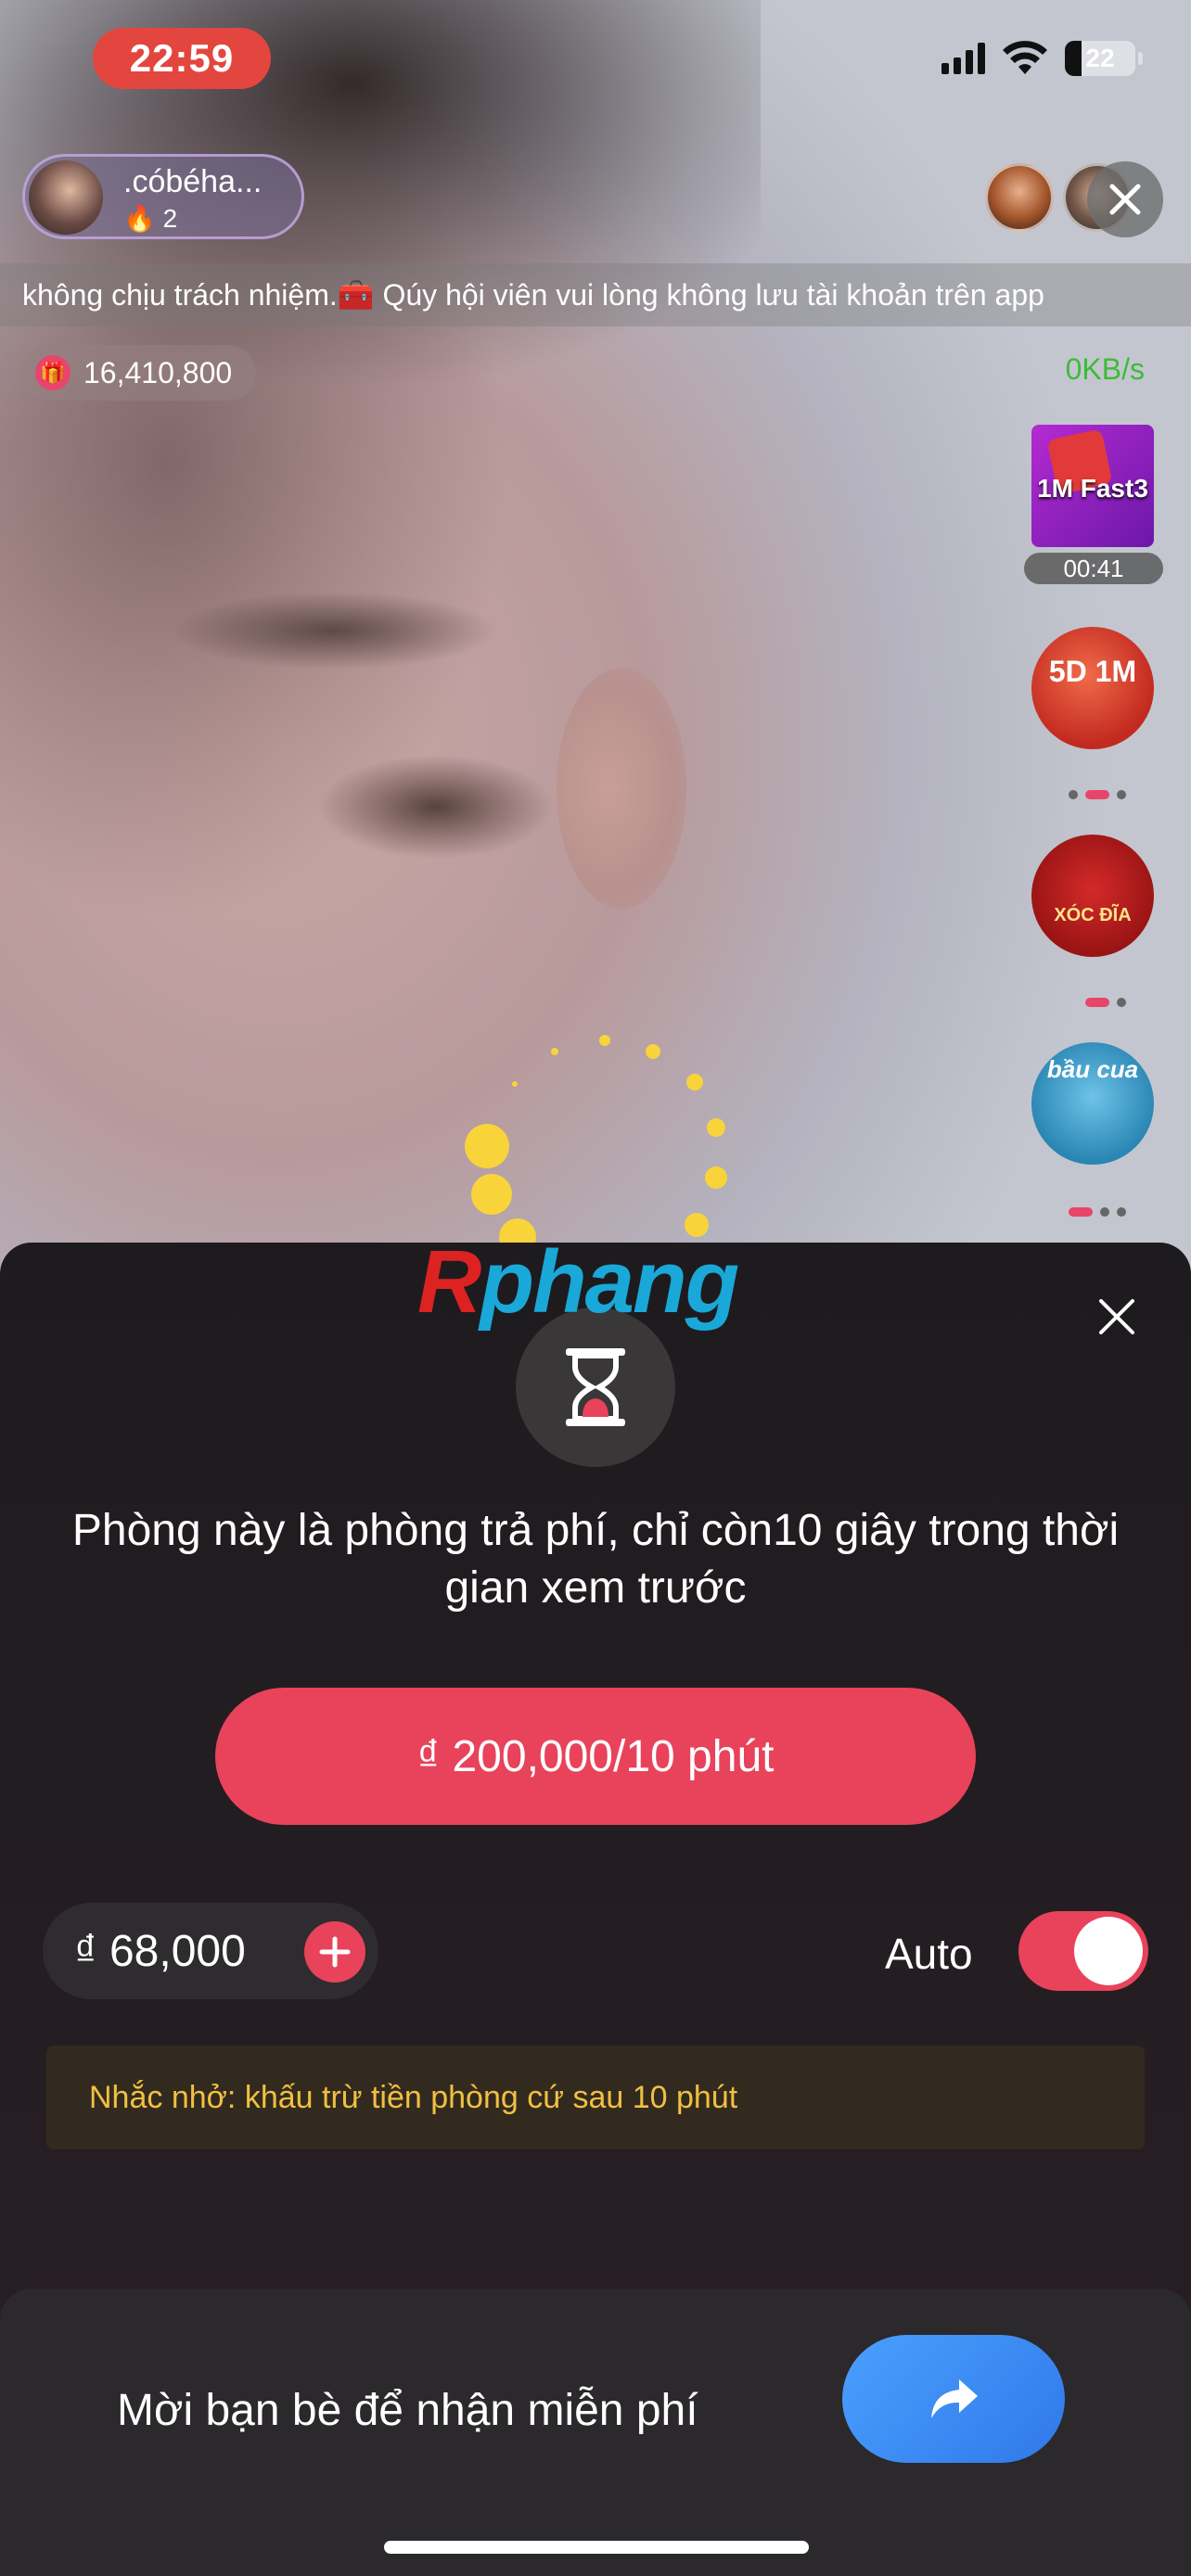 The image size is (1191, 2576). What do you see at coordinates (621, 789) in the screenshot?
I see `video-ear-region` at bounding box center [621, 789].